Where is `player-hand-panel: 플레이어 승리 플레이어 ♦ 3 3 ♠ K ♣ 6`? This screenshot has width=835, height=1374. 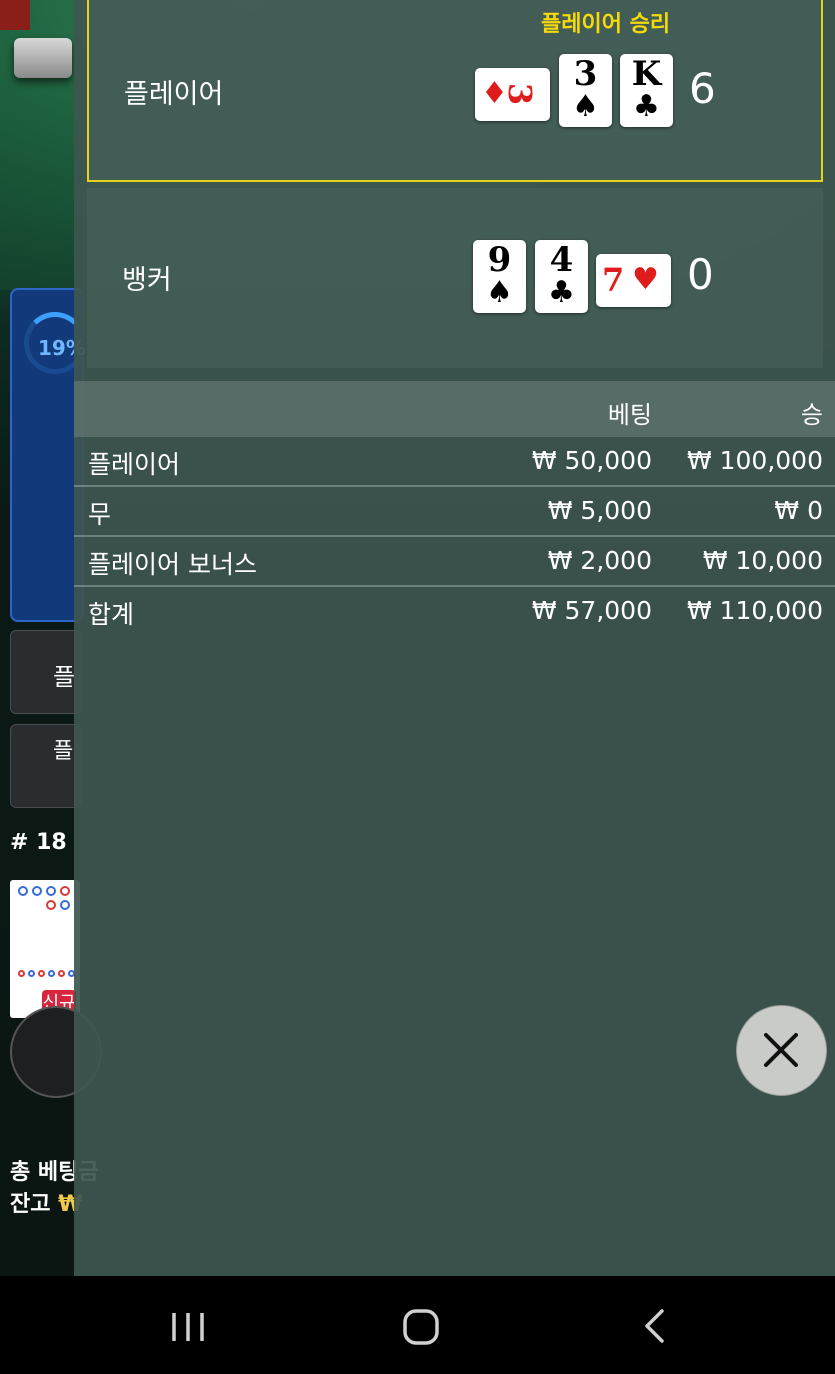 player-hand-panel: 플레이어 승리 플레이어 ♦ 3 3 ♠ K ♣ 6 is located at coordinates (455, 91).